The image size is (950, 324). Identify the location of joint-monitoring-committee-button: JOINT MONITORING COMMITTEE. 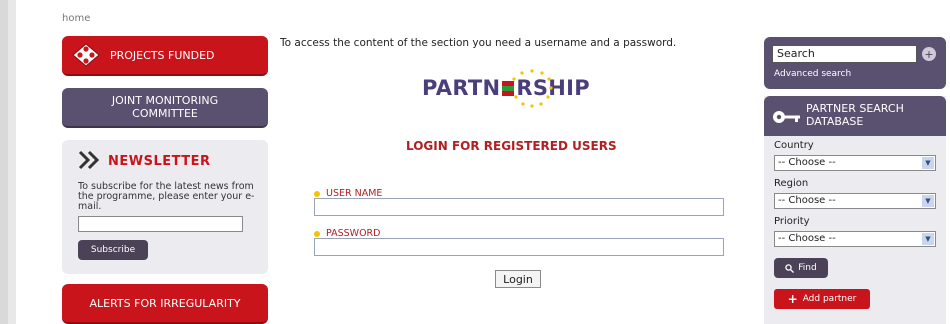
(165, 108).